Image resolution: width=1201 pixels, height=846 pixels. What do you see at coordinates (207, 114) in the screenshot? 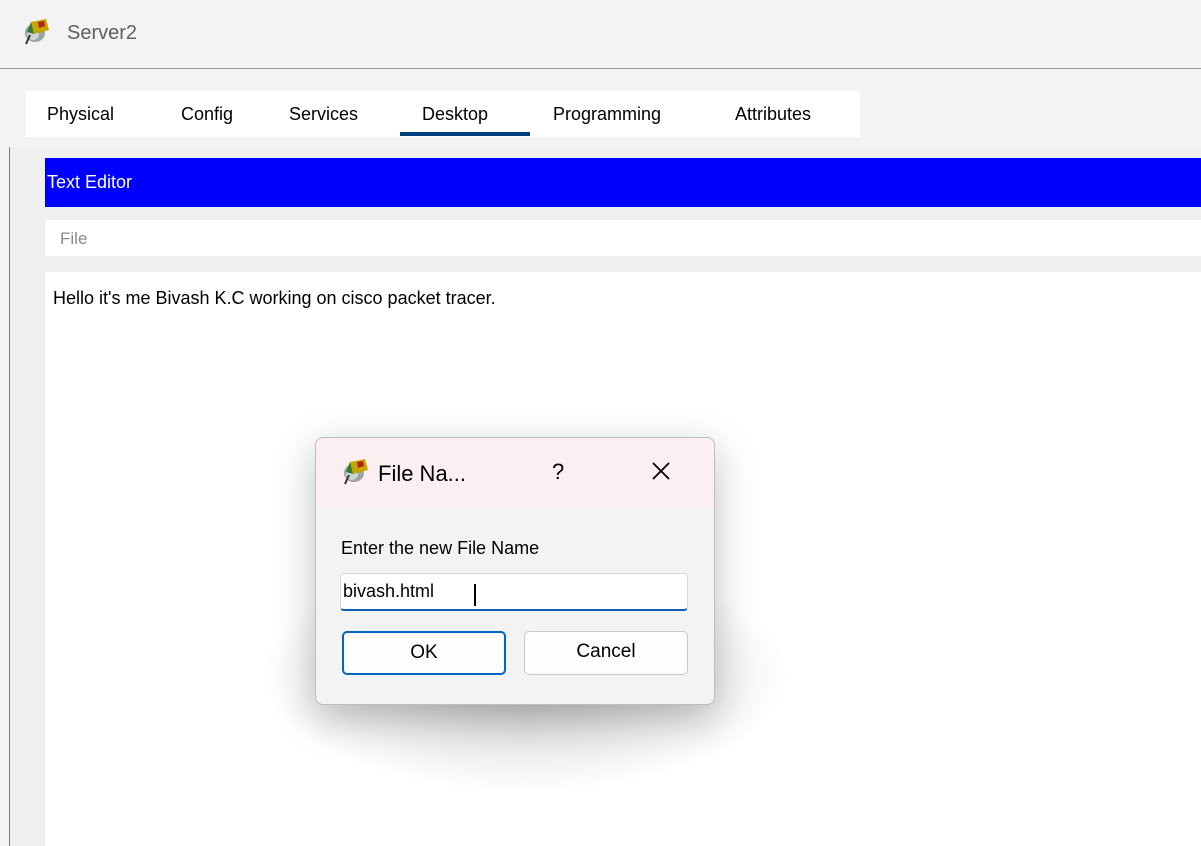
I see `tab-config: Config` at bounding box center [207, 114].